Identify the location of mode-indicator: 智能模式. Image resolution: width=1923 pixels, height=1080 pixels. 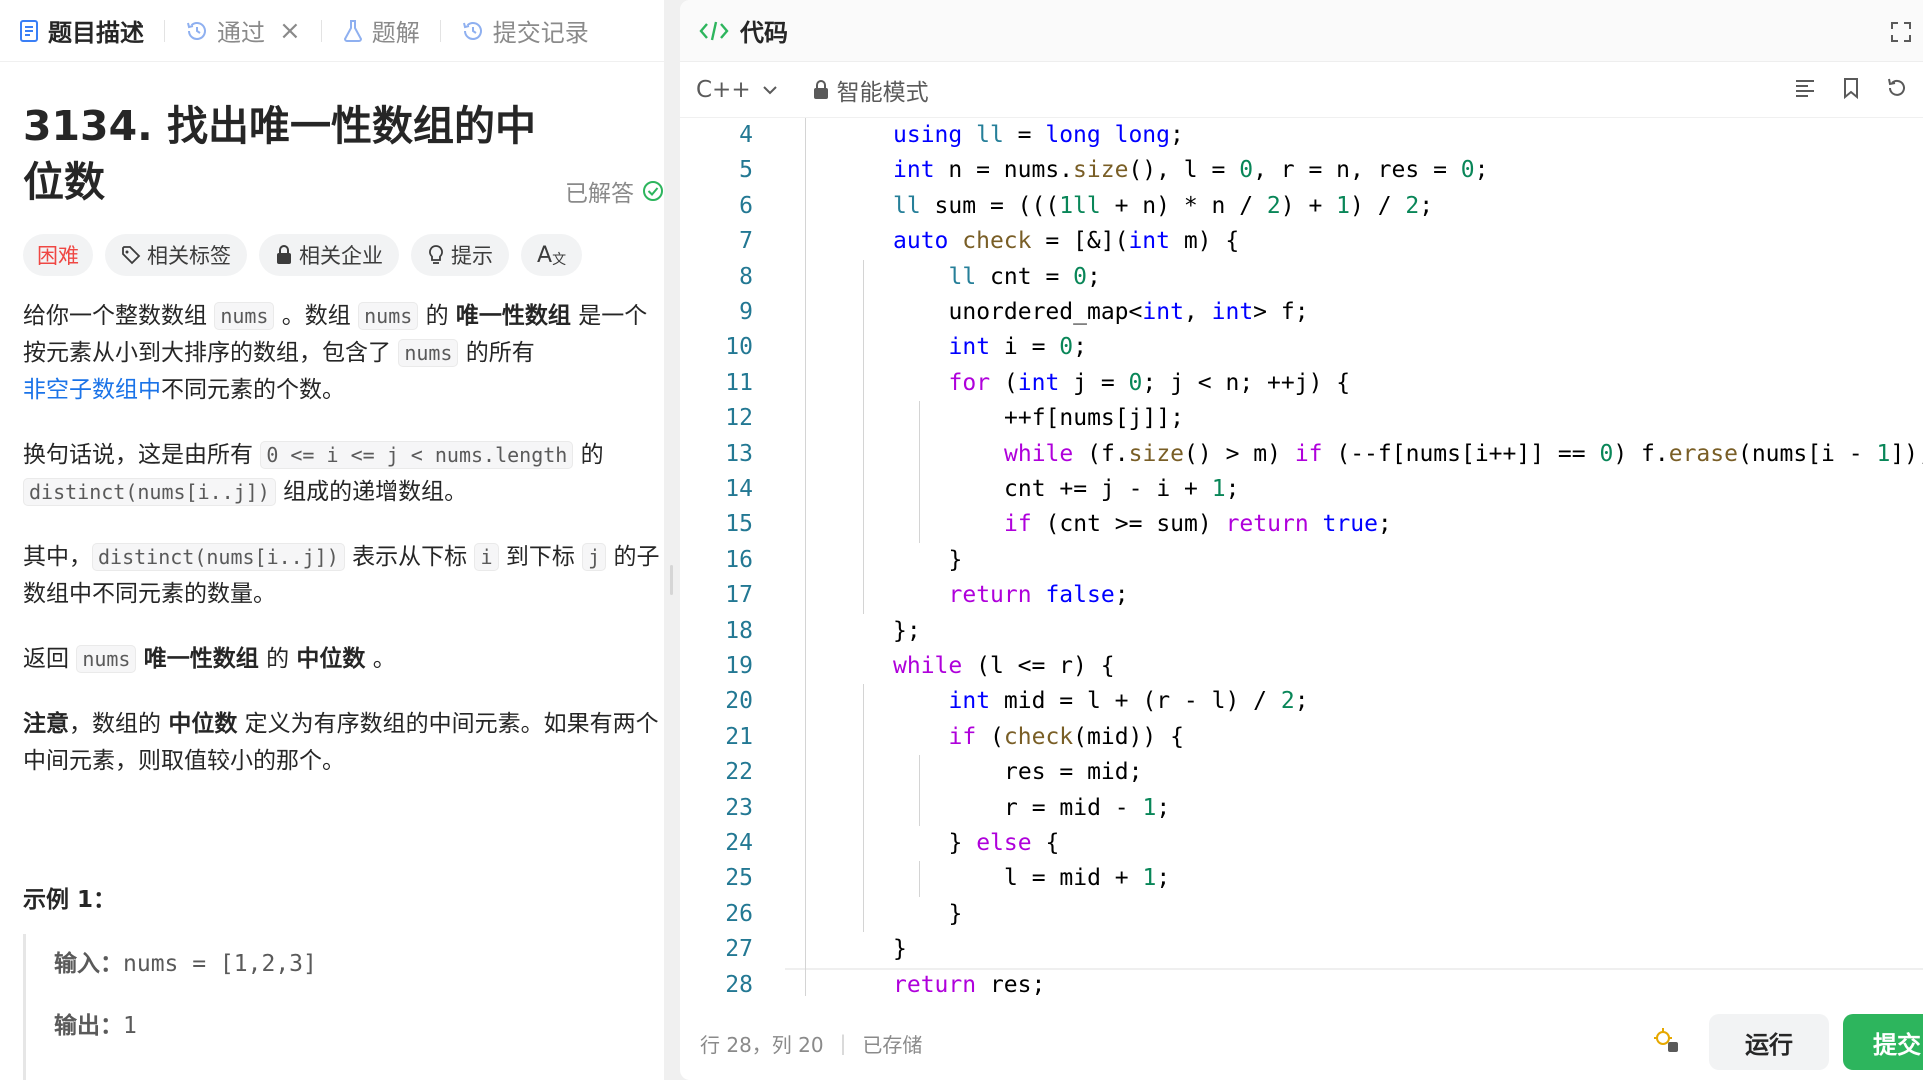
(871, 90).